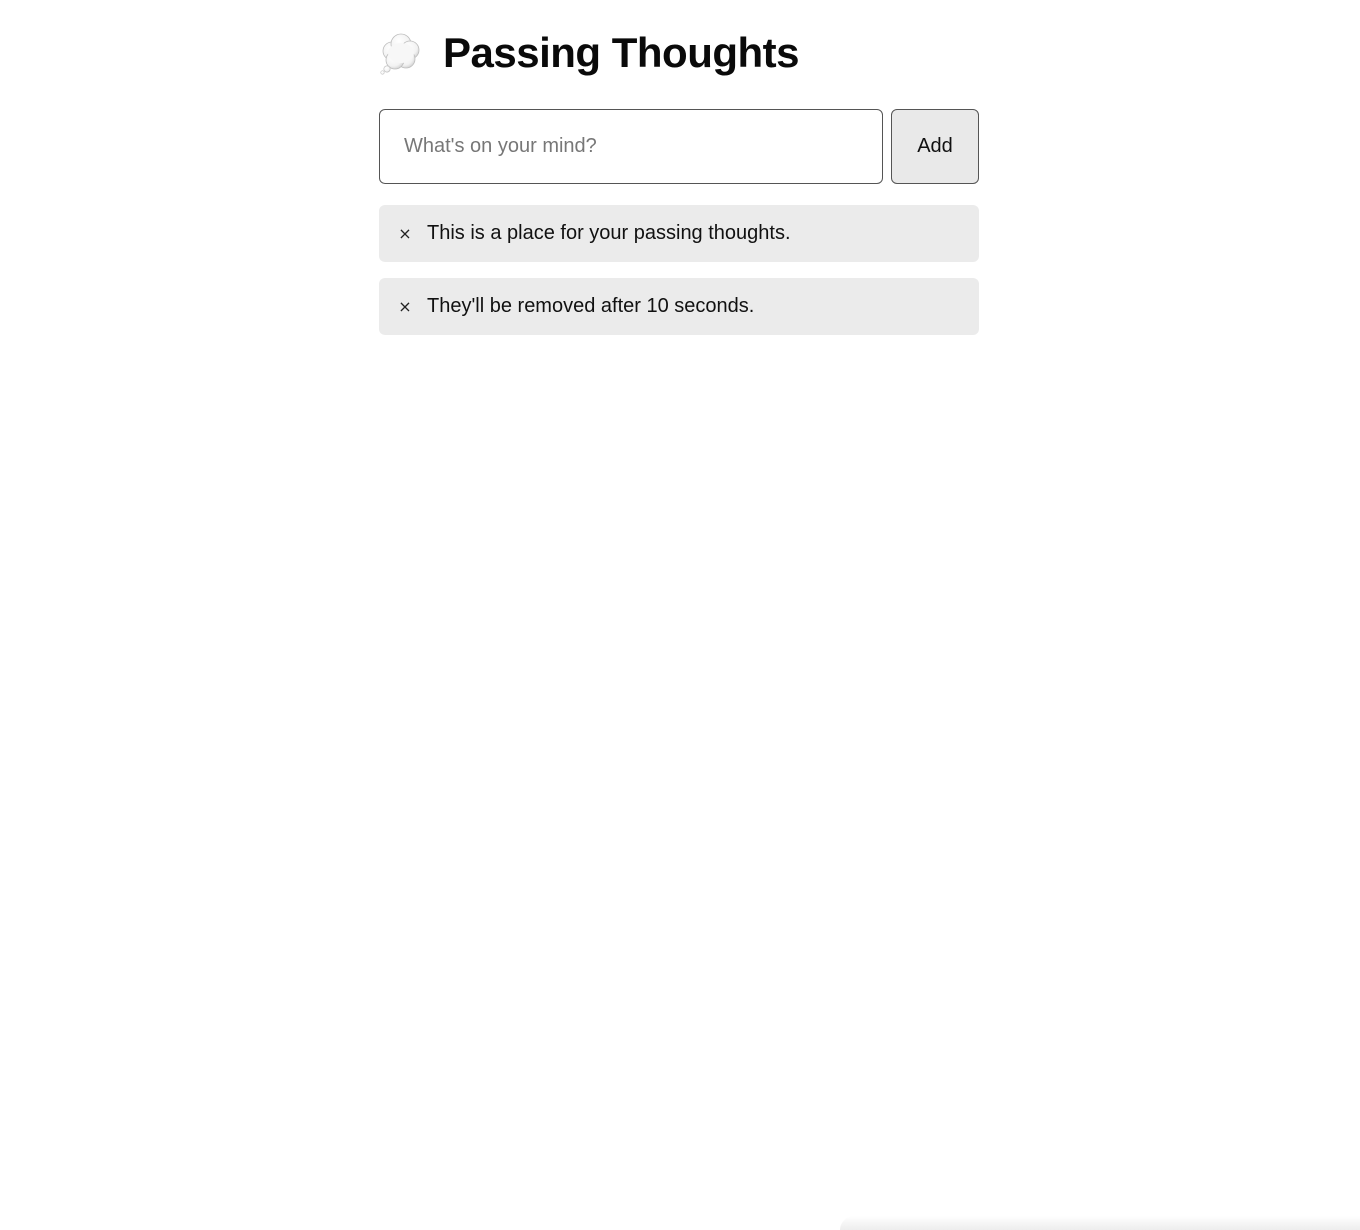 This screenshot has height=1230, width=1360. I want to click on add-button: Add, so click(935, 146).